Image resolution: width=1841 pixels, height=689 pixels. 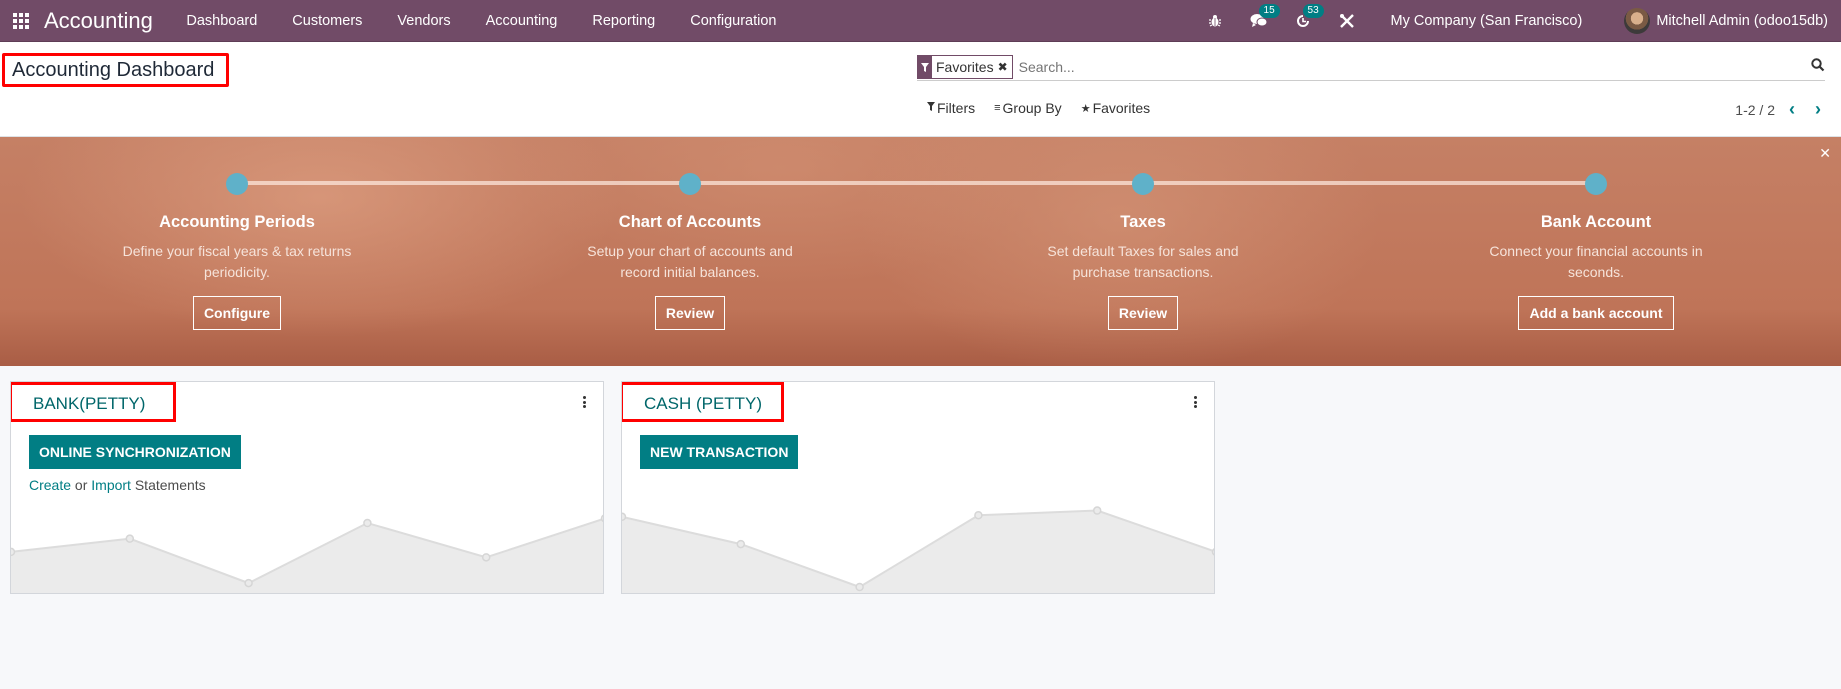 What do you see at coordinates (1143, 313) in the screenshot?
I see `review-taxes-button: Review` at bounding box center [1143, 313].